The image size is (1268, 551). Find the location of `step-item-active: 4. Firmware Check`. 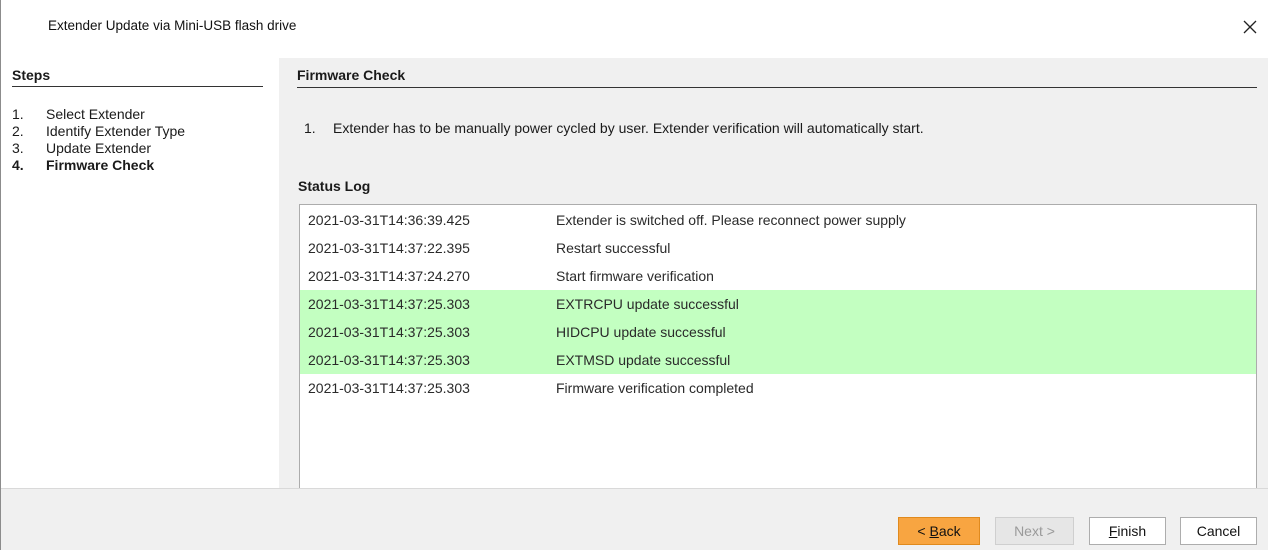

step-item-active: 4. Firmware Check is located at coordinates (83, 165).